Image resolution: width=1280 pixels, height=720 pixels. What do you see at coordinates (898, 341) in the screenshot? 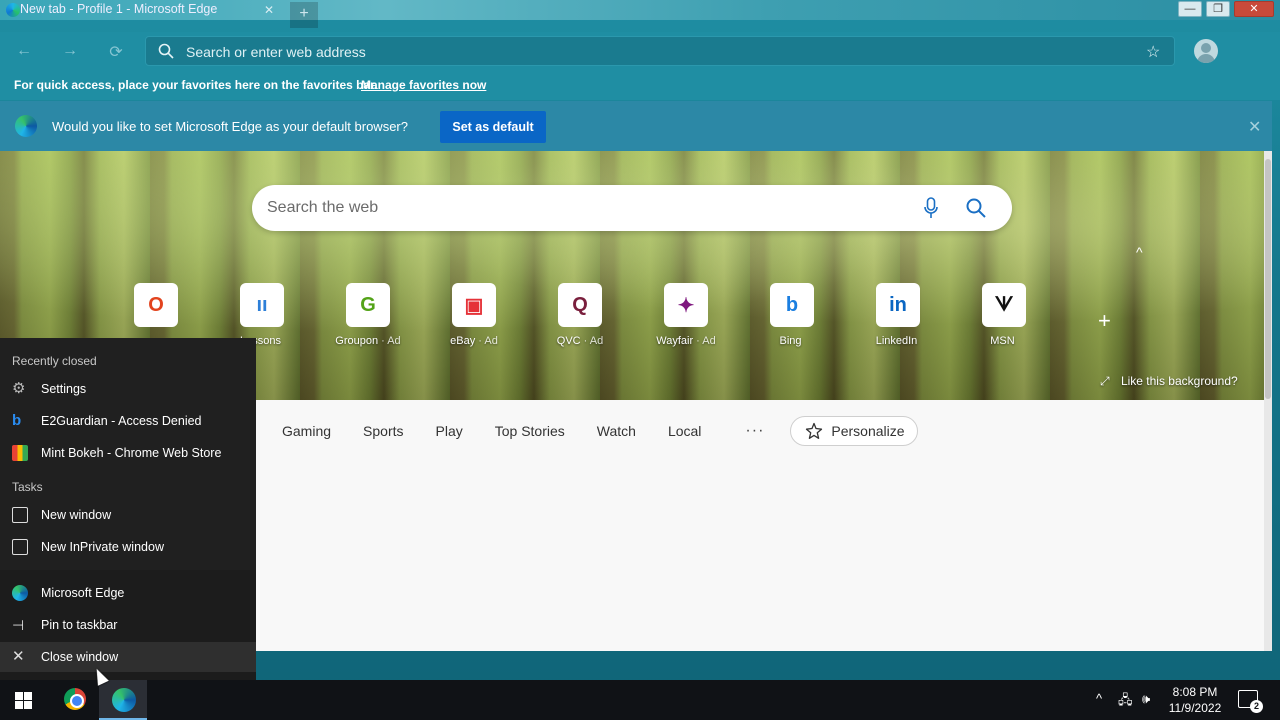
I see `site-tile-label: LinkedIn` at bounding box center [898, 341].